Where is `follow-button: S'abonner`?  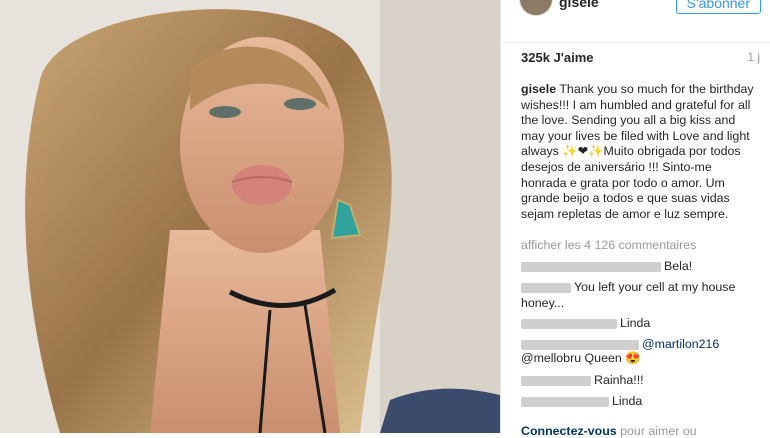
follow-button: S'abonner is located at coordinates (718, 7).